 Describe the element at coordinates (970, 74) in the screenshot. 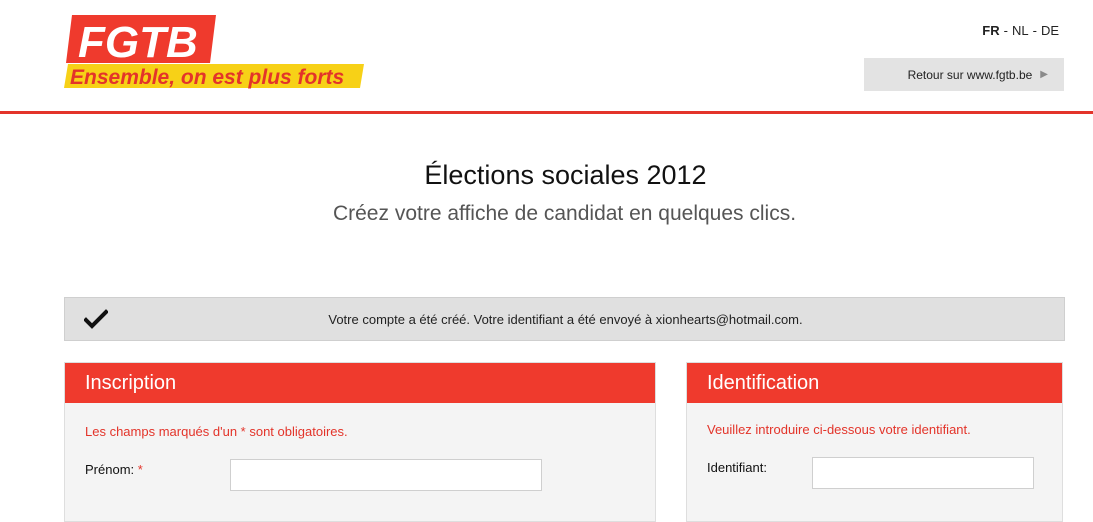

I see `back-link-label: Retour sur www.fgtb.be` at that location.